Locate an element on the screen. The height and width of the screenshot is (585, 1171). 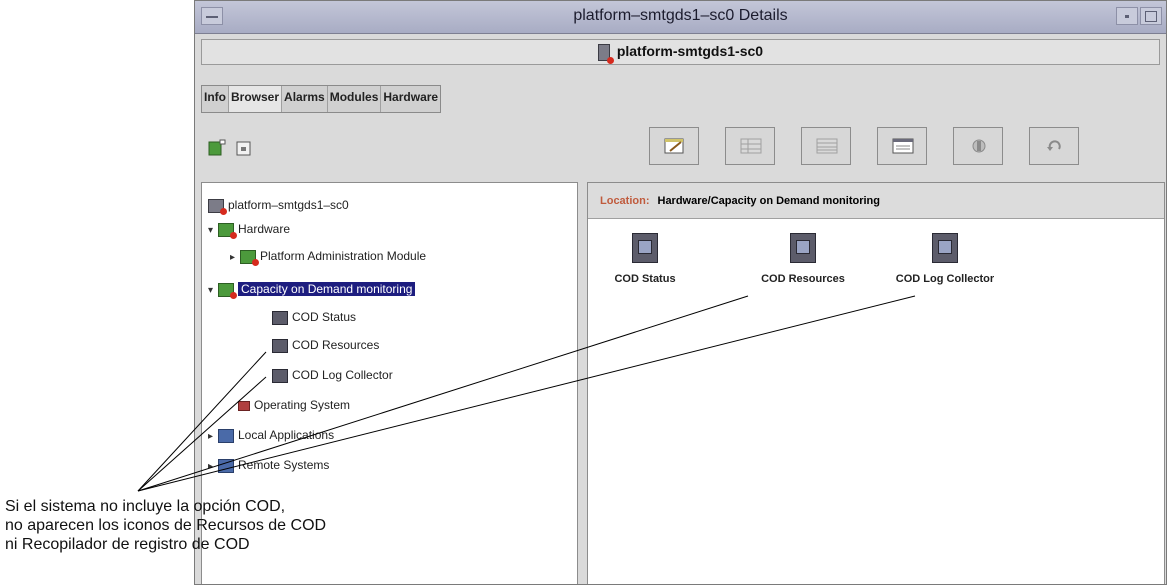
callout-line is located at coordinates (202, 434).